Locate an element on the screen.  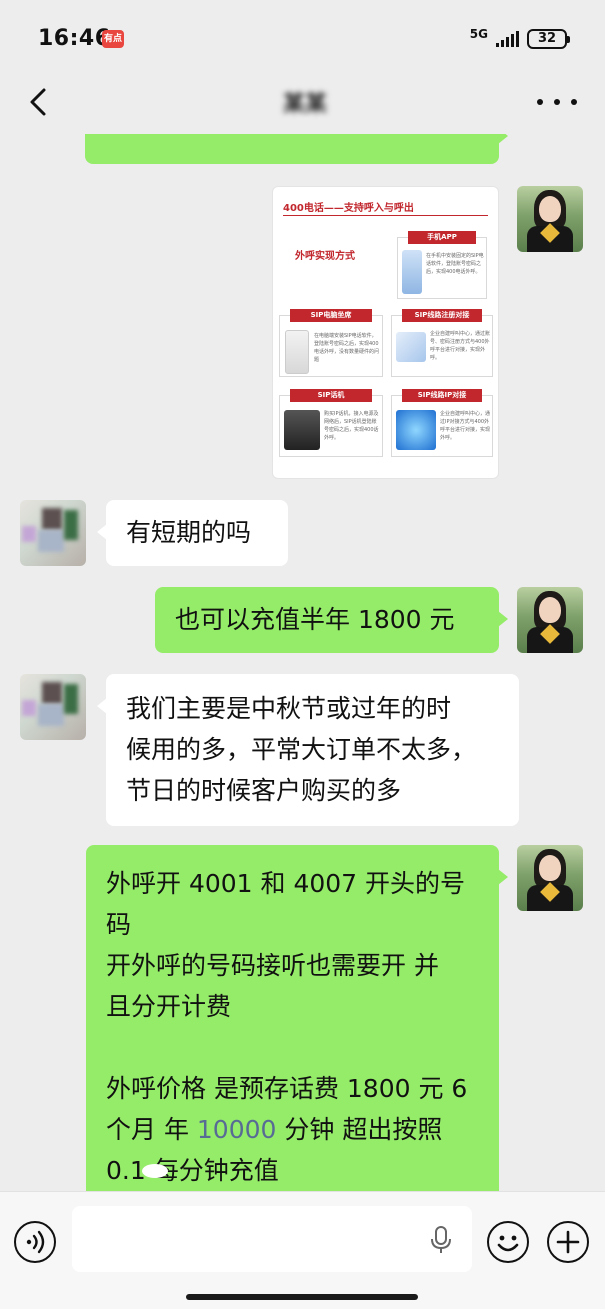
message-bubble-received: 有短期的吗 is located at coordinates (192, 533).